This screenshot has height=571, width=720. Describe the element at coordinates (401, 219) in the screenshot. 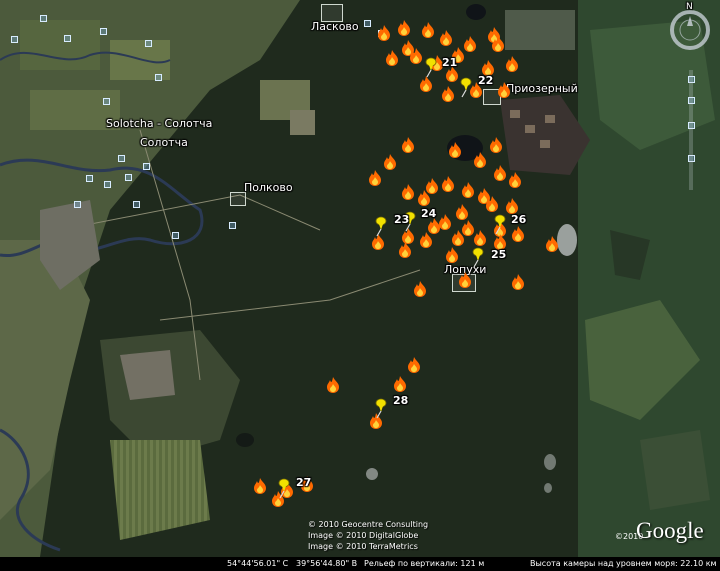

I see `marker-label-23: 23` at that location.